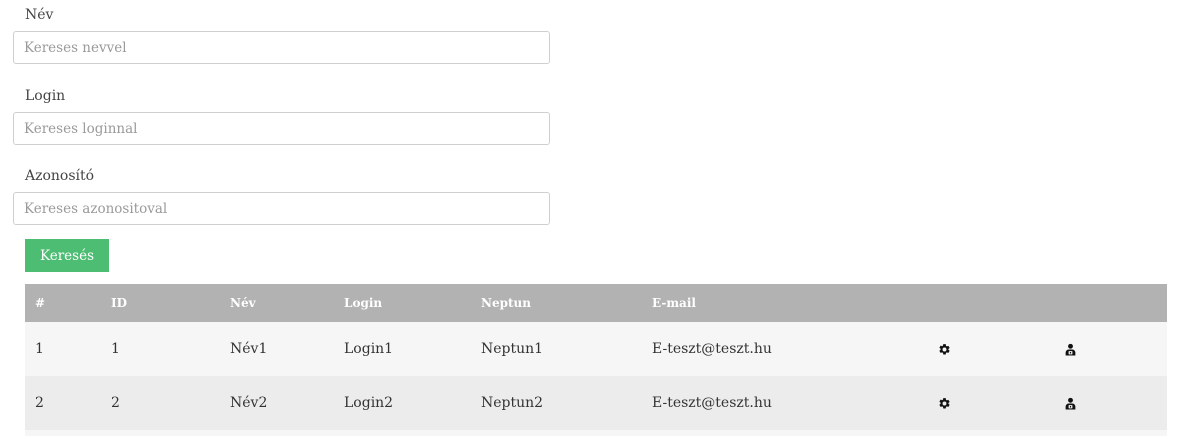  I want to click on search-button: Keresés, so click(67, 255).